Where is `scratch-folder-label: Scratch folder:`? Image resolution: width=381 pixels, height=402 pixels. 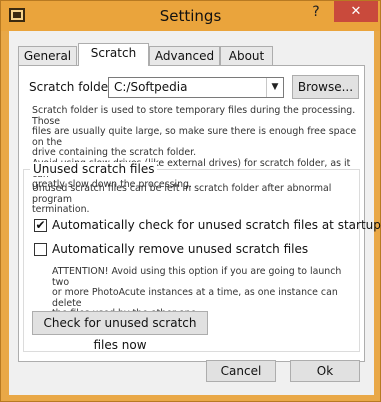 scratch-folder-label: Scratch folder: is located at coordinates (73, 87).